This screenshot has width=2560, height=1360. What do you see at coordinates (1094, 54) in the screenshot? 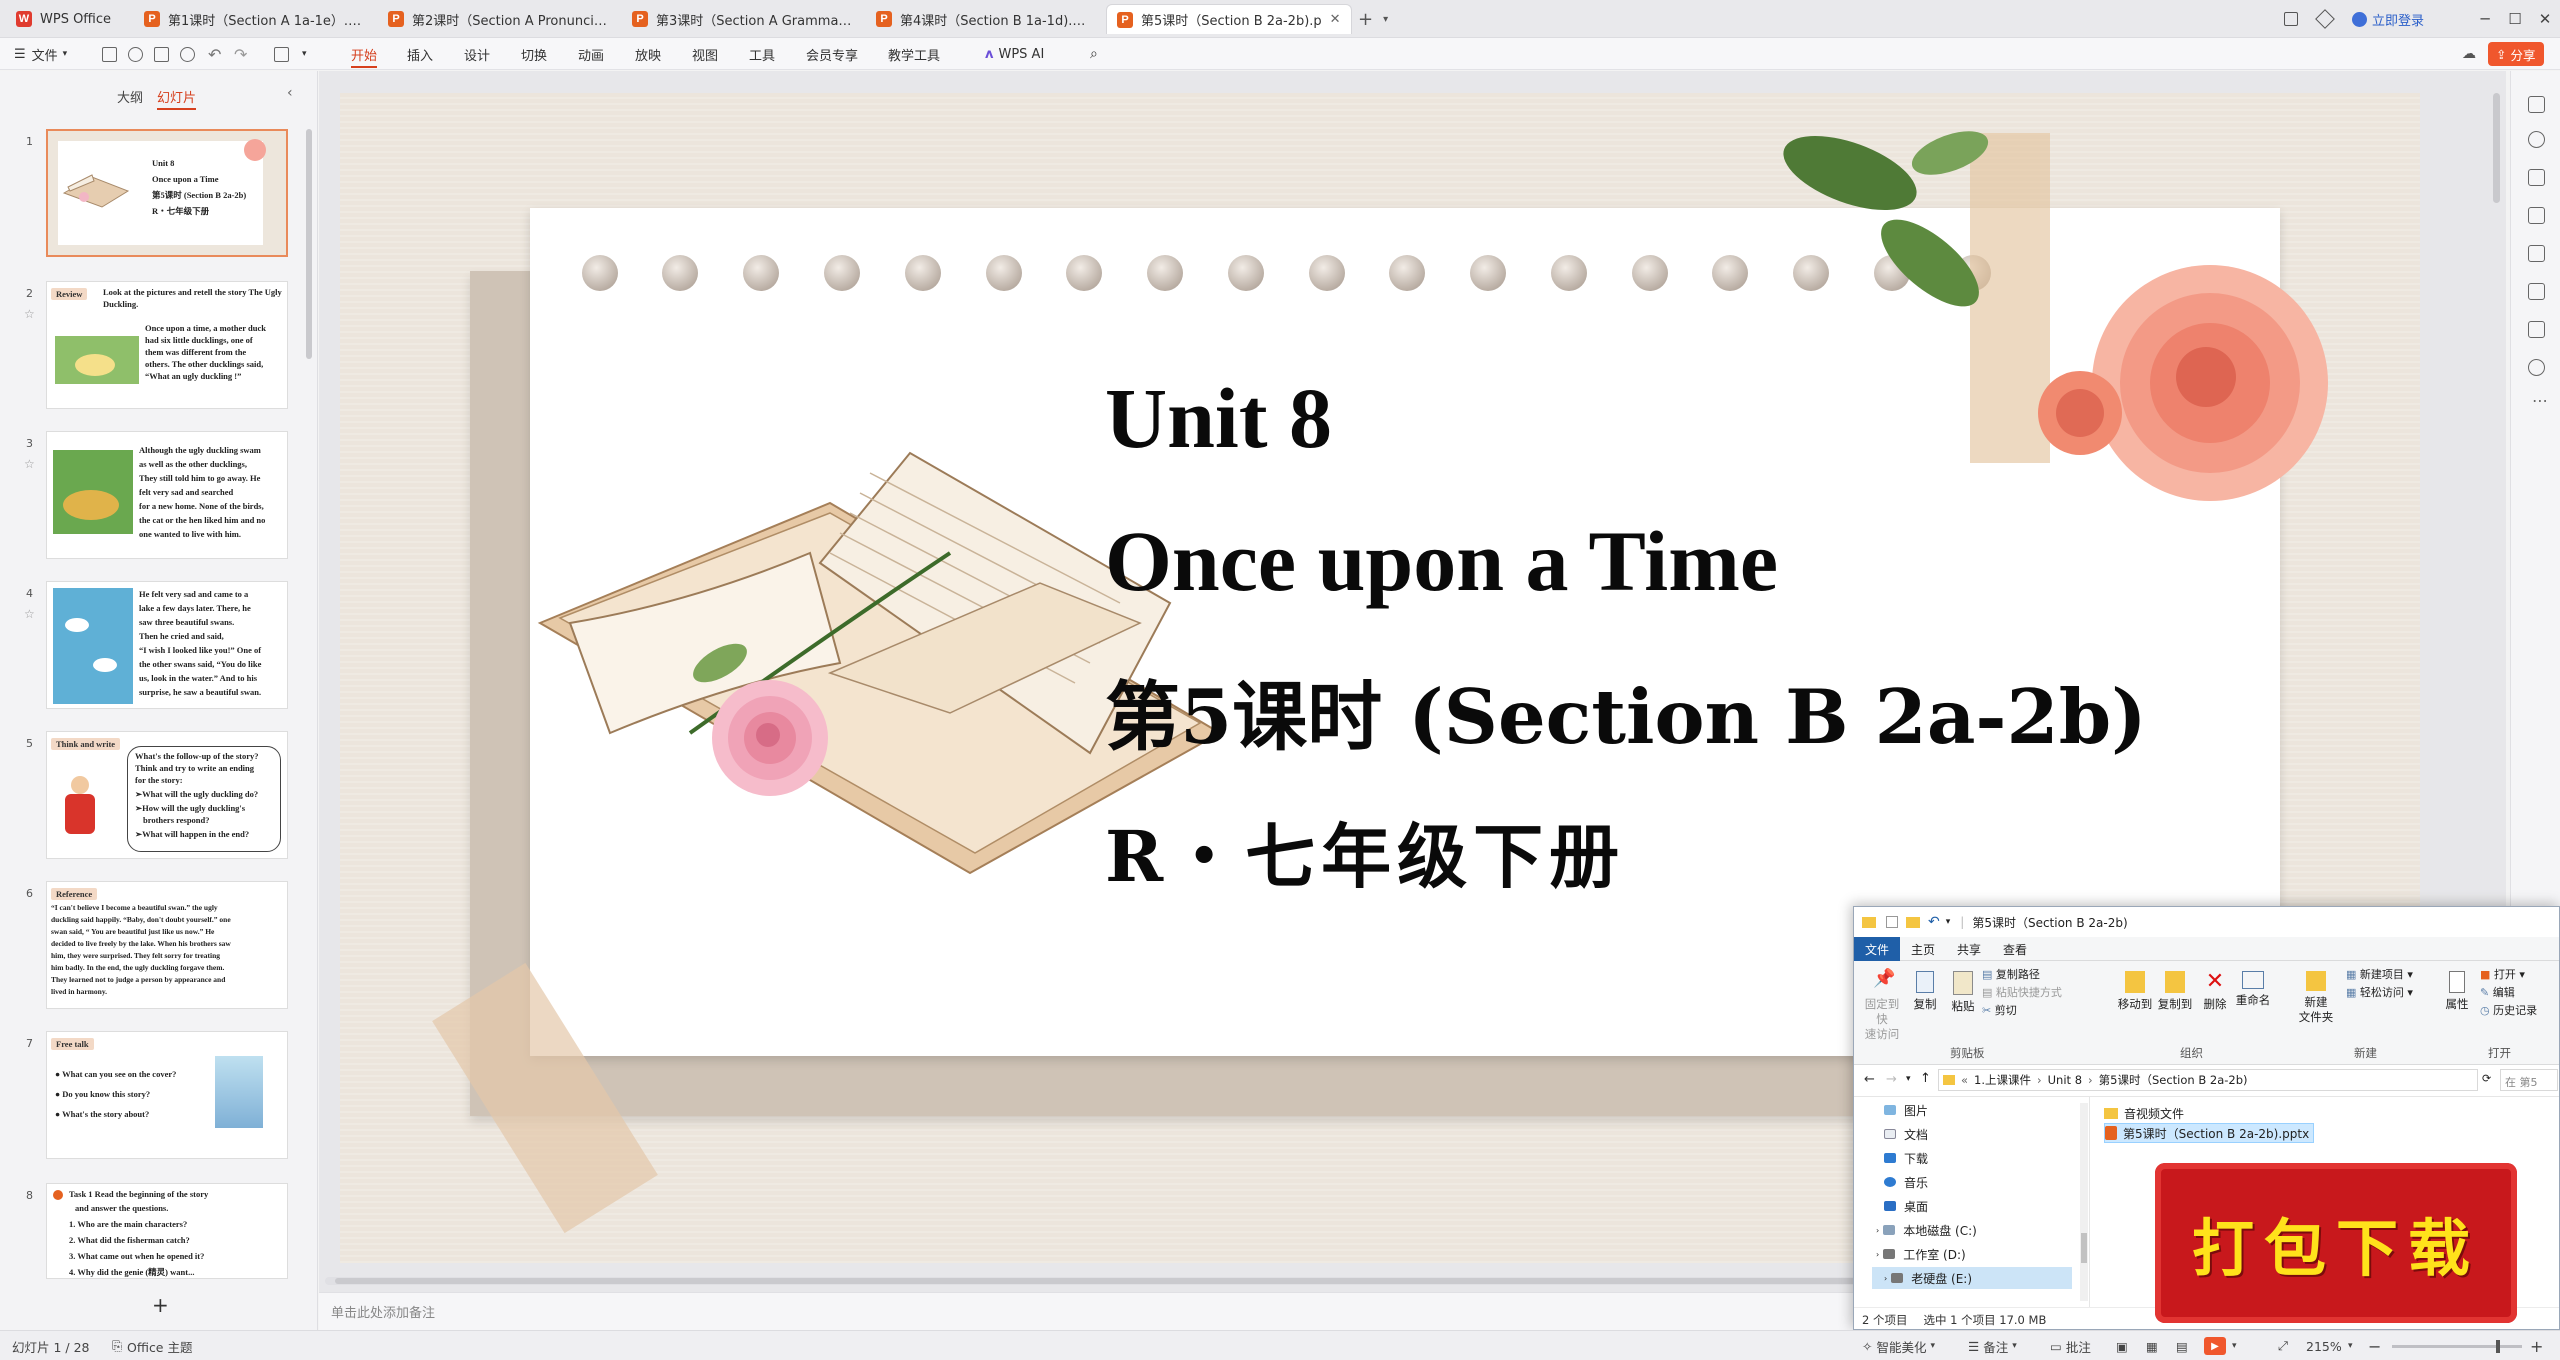
I see `search-icon: ⌕` at bounding box center [1094, 54].